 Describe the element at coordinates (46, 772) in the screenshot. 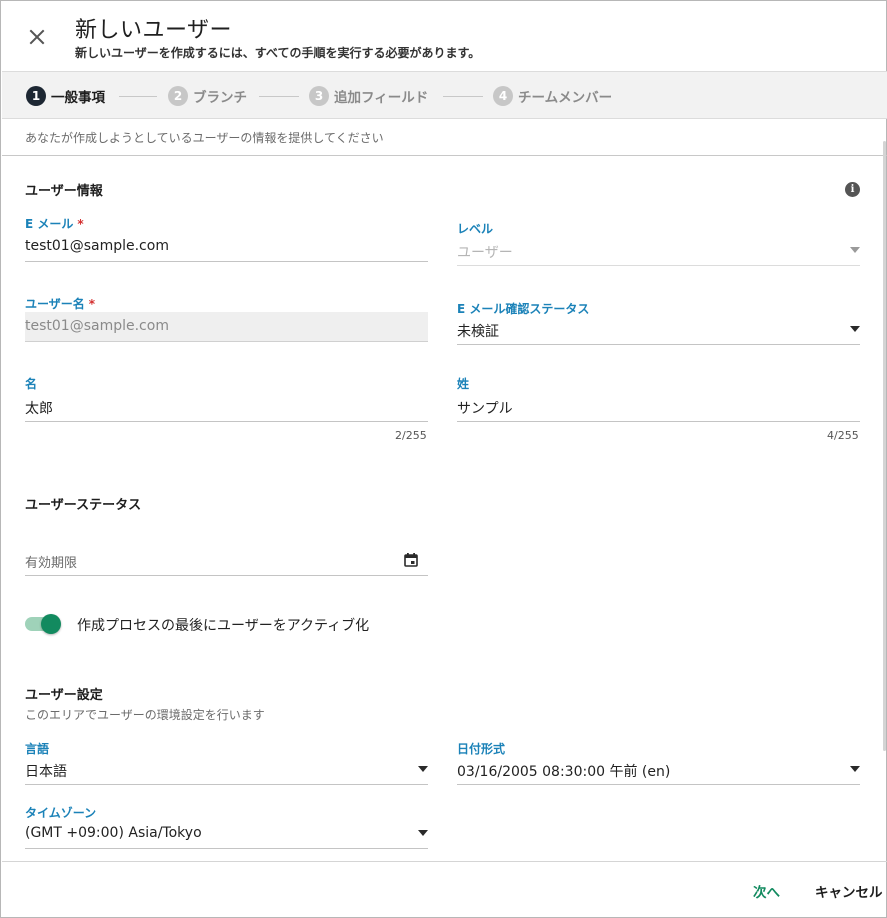

I see `language-value: 日本語` at that location.